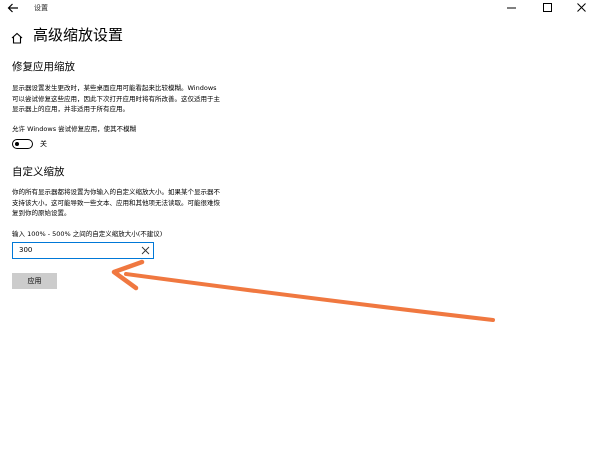 Image resolution: width=600 pixels, height=450 pixels. Describe the element at coordinates (43, 144) in the screenshot. I see `toggle-state-text: 关` at that location.